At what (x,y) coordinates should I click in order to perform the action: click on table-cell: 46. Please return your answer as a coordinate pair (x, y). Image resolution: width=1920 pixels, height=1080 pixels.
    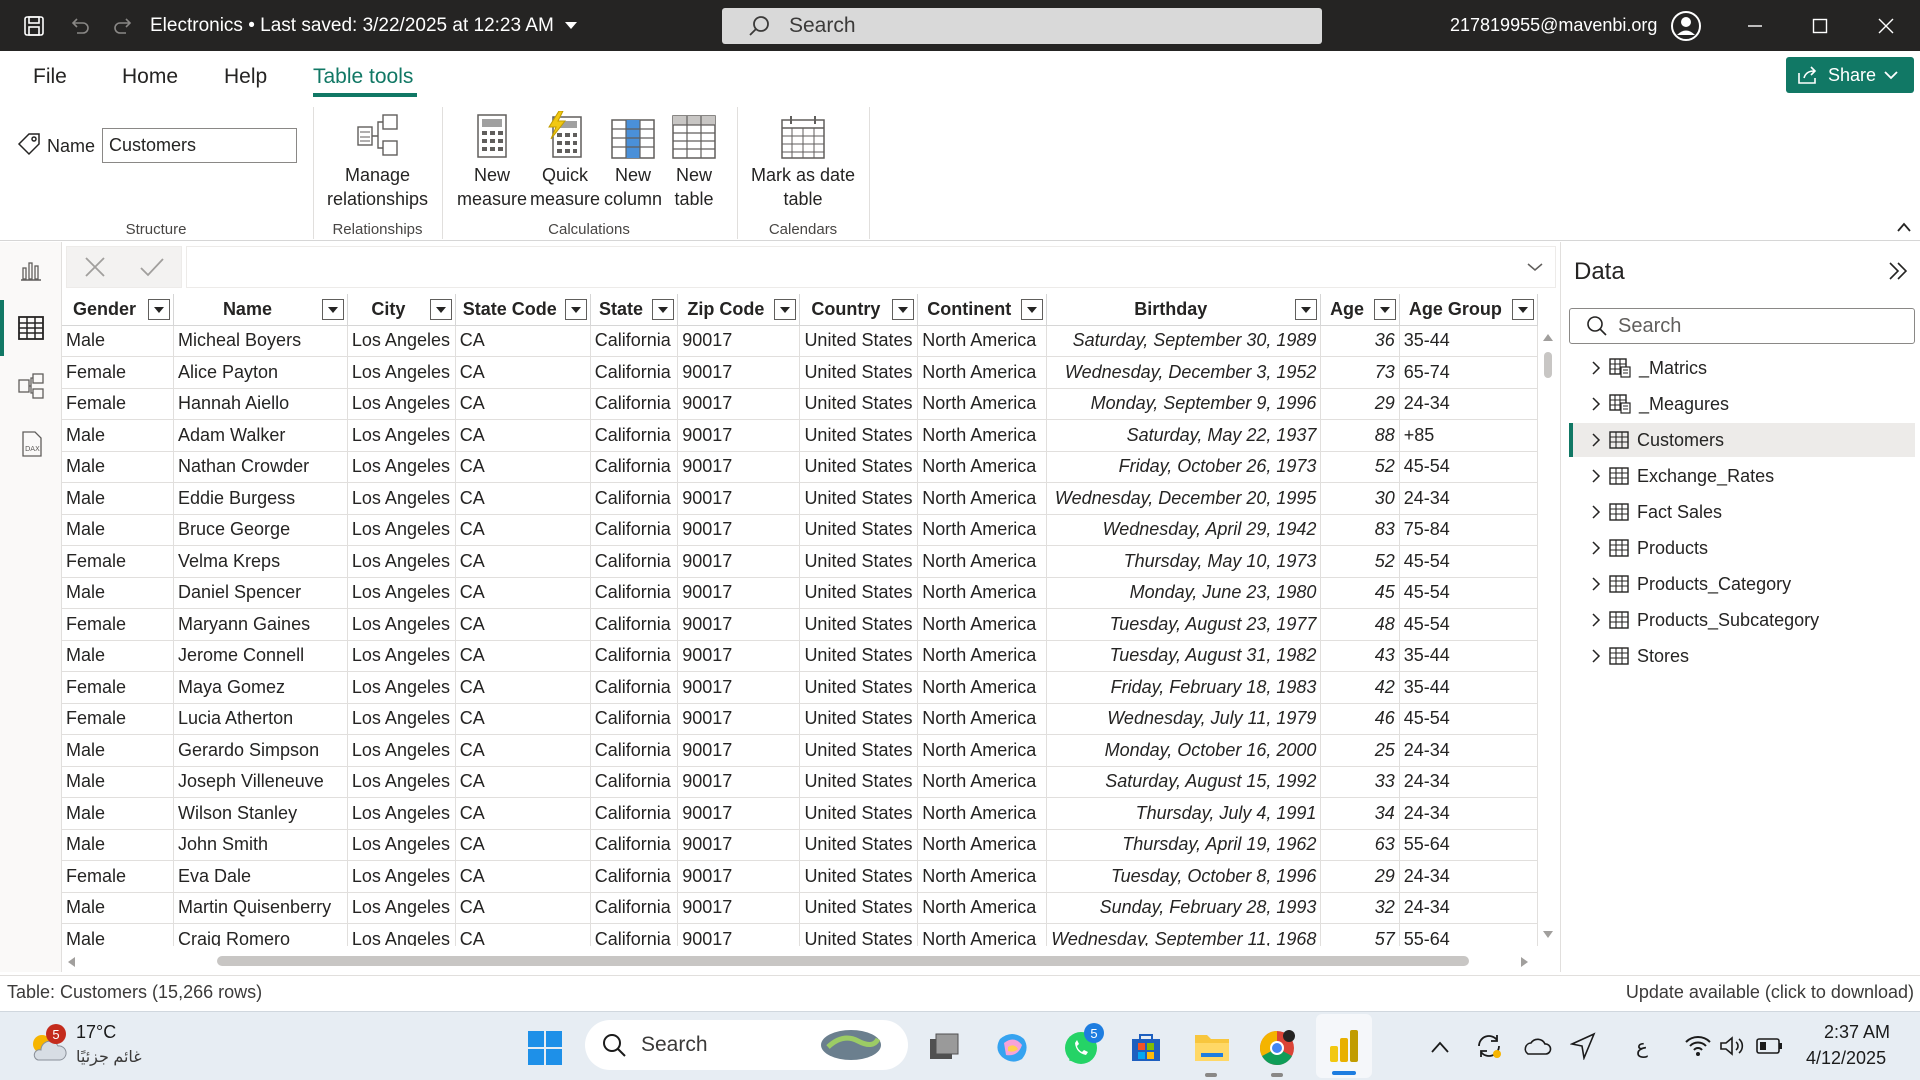
    Looking at the image, I should click on (1360, 719).